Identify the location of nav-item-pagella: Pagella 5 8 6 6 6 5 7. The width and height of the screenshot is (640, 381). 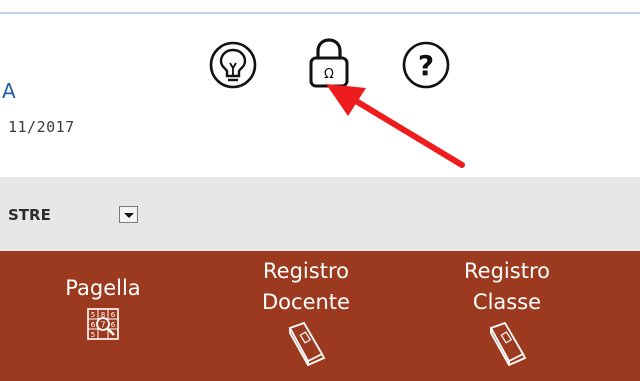
(103, 306).